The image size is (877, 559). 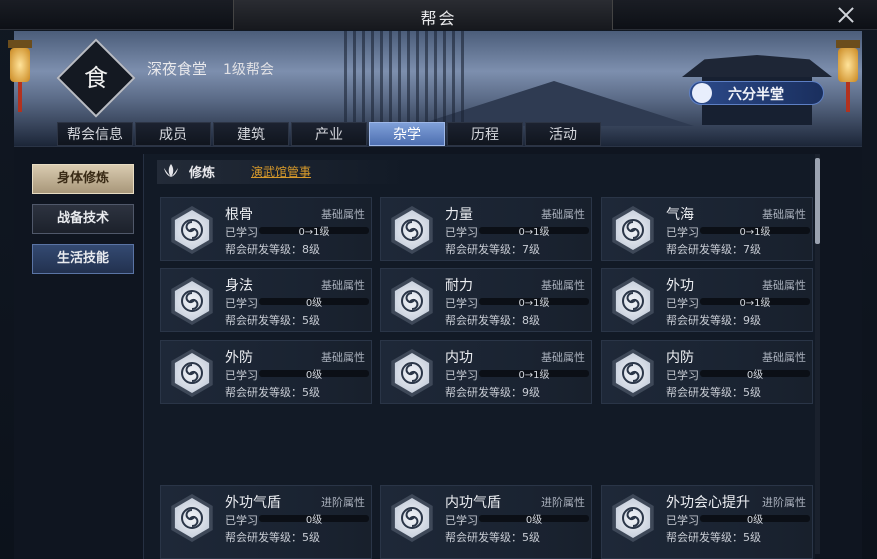 What do you see at coordinates (702, 93) in the screenshot?
I see `wave-icon` at bounding box center [702, 93].